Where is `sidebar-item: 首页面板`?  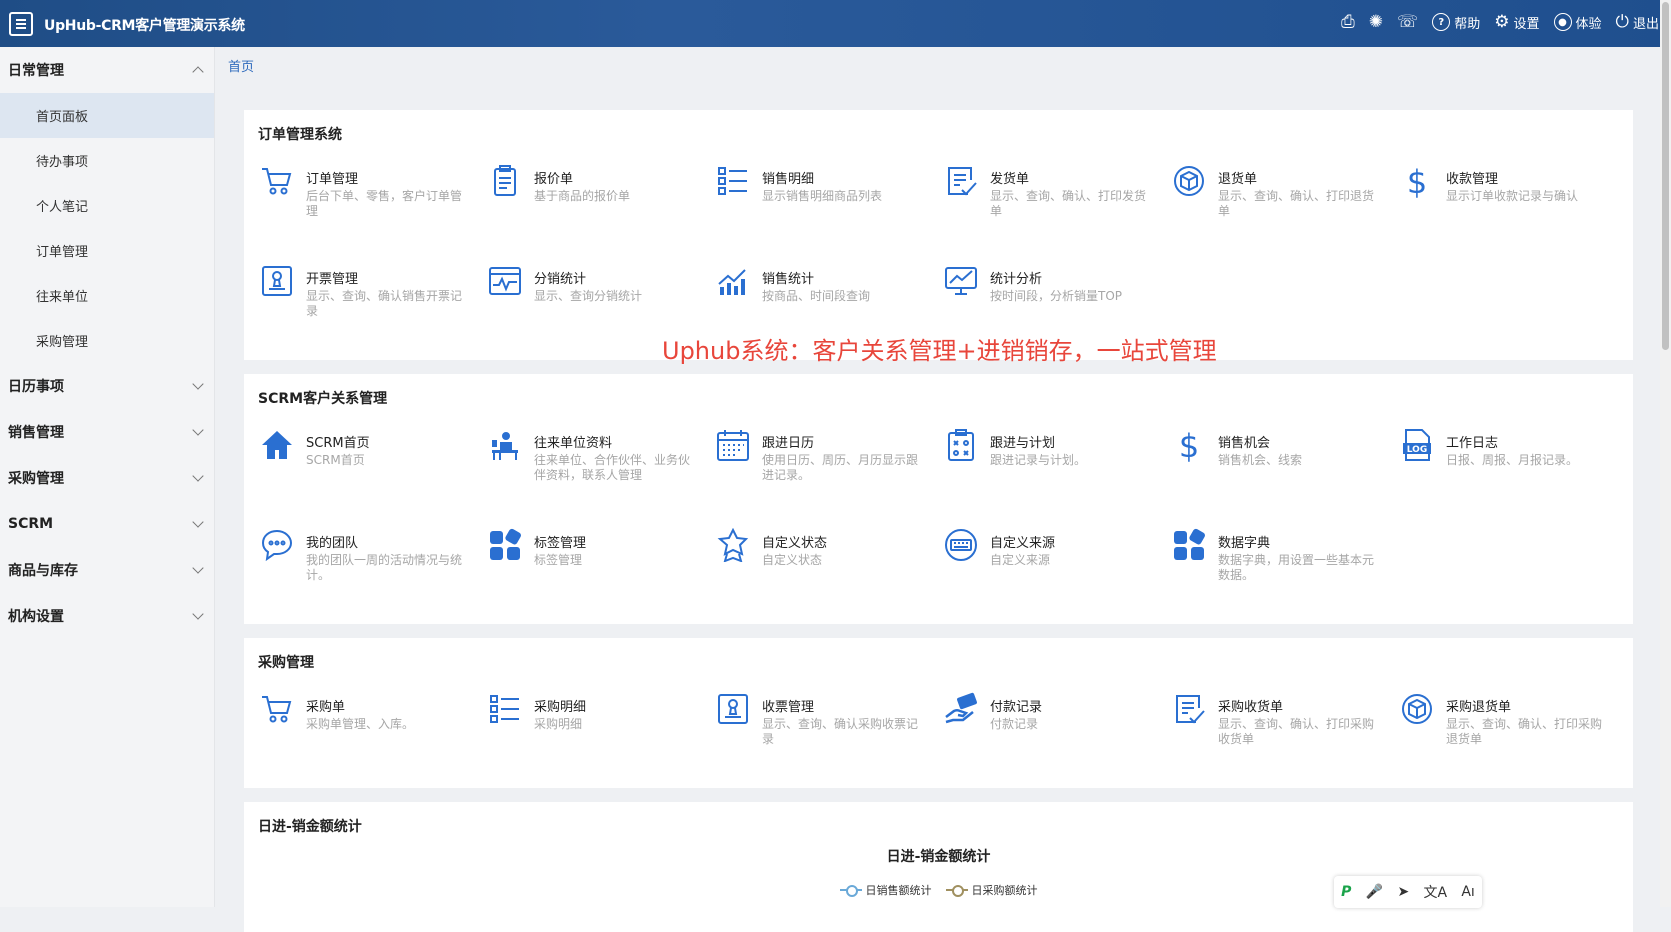
sidebar-item: 首页面板 is located at coordinates (107, 115).